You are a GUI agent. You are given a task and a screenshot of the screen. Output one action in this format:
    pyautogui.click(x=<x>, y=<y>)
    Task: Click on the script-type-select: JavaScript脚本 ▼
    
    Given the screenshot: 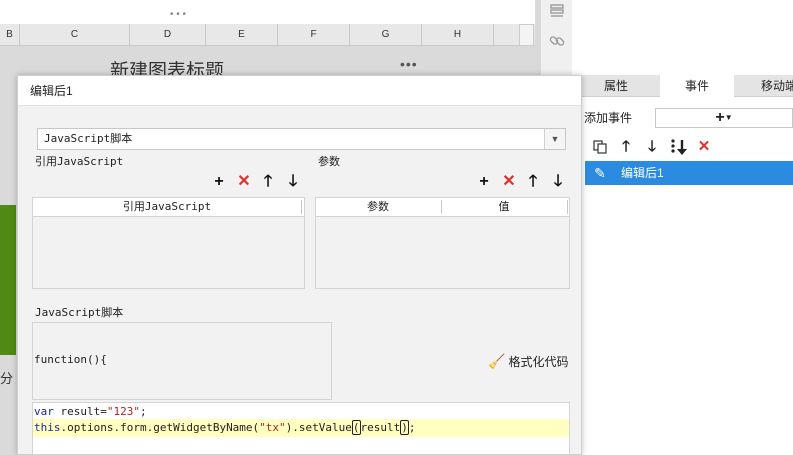 What is the action you would take?
    pyautogui.click(x=301, y=139)
    